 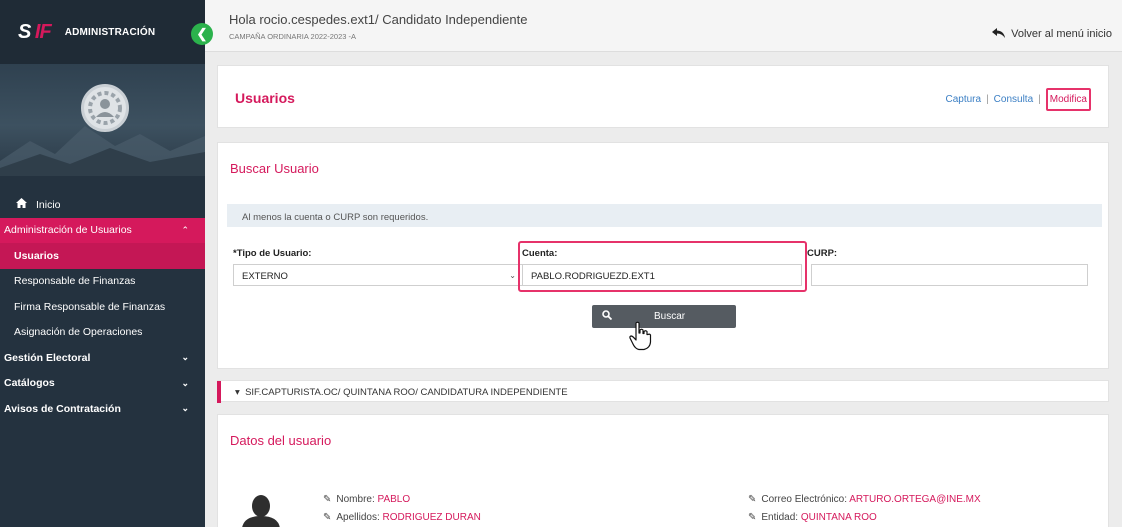 What do you see at coordinates (265, 276) in the screenshot?
I see `tipo-usuario-value: EXTERNO` at bounding box center [265, 276].